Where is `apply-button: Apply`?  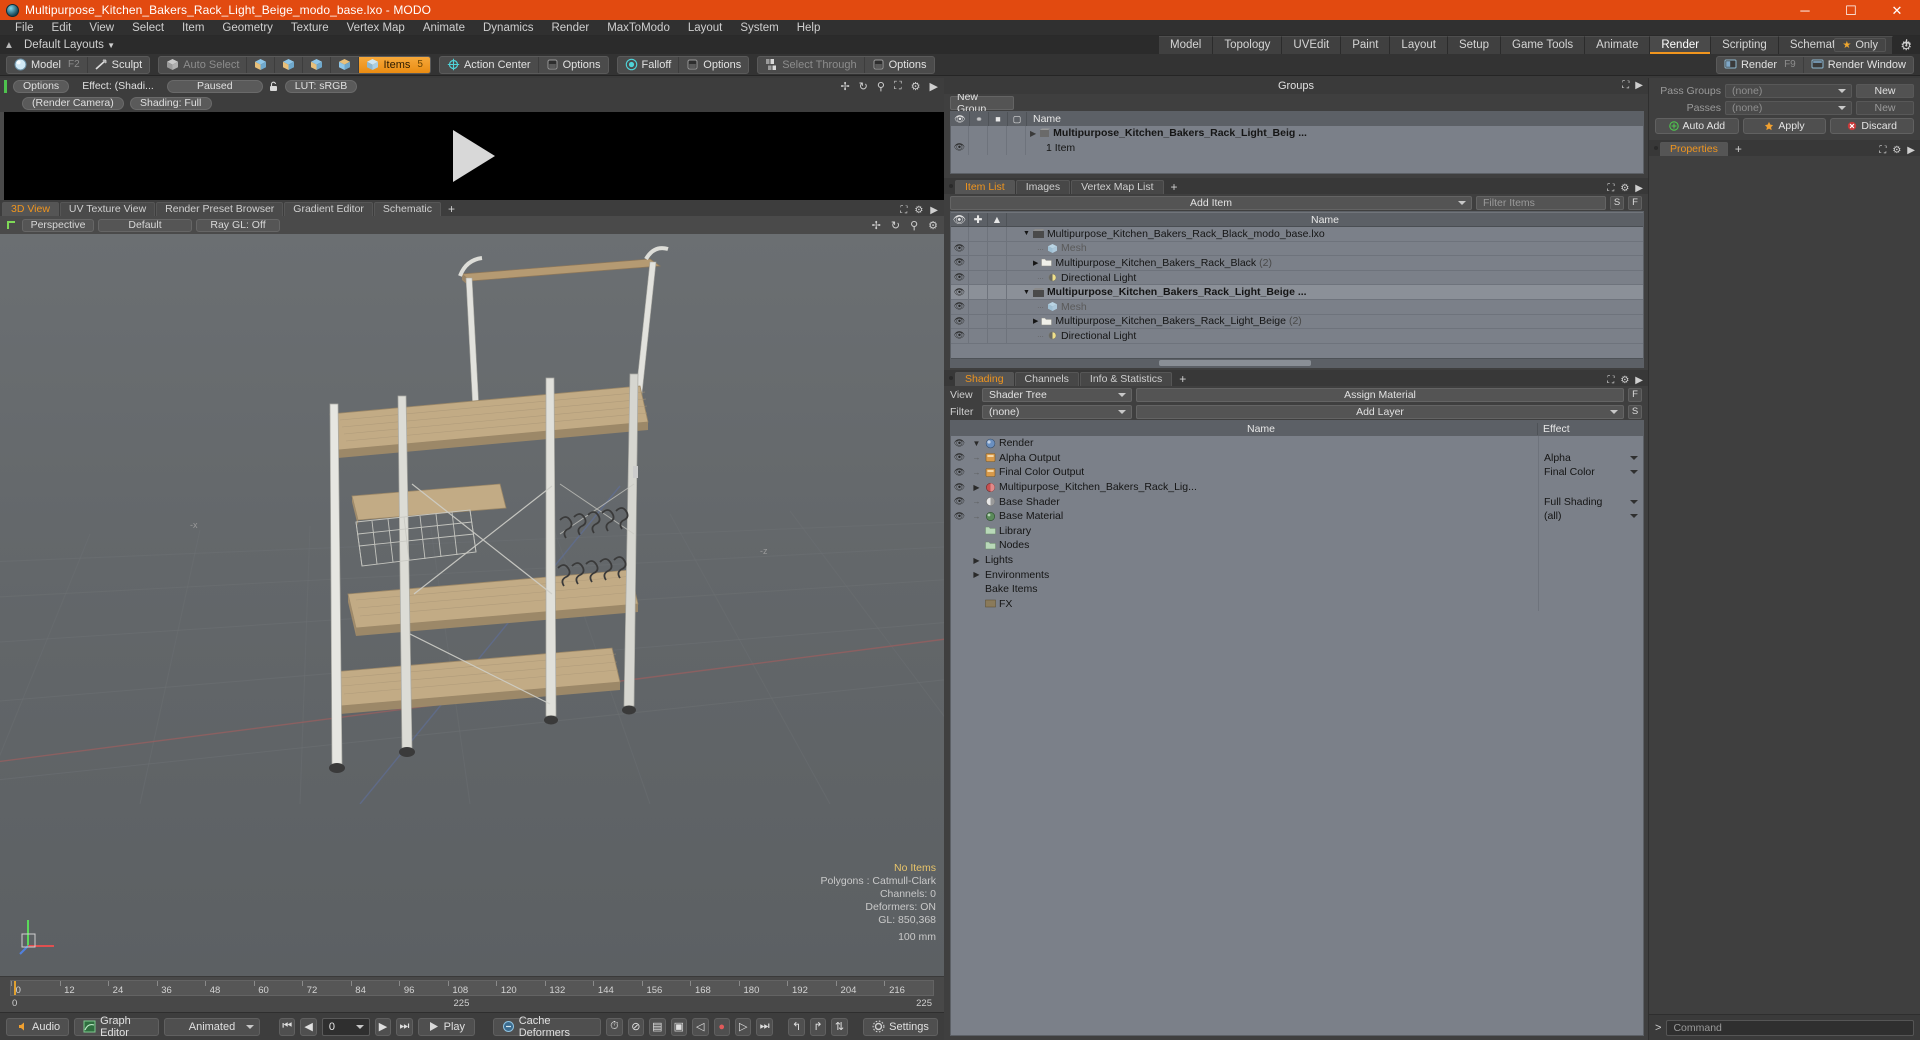
apply-button: Apply is located at coordinates (1784, 126).